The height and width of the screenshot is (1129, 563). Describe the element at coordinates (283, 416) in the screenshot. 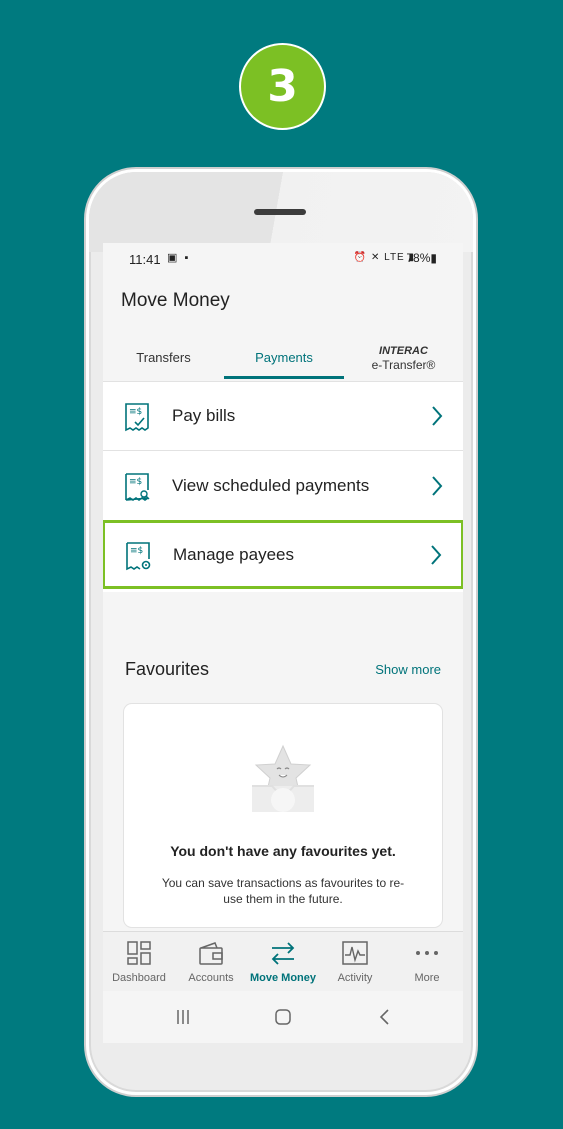

I see `menu-item-pay-bills: ≡$ Pay bills` at that location.